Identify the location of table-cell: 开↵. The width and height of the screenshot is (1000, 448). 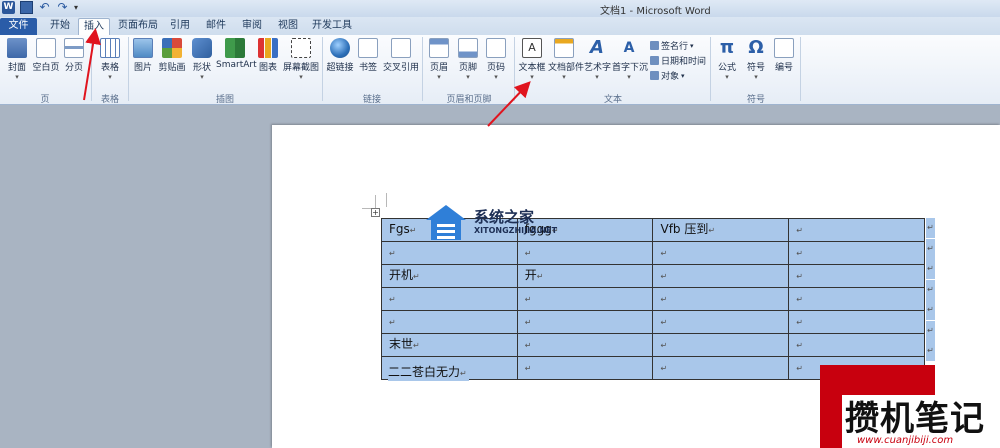
(585, 276).